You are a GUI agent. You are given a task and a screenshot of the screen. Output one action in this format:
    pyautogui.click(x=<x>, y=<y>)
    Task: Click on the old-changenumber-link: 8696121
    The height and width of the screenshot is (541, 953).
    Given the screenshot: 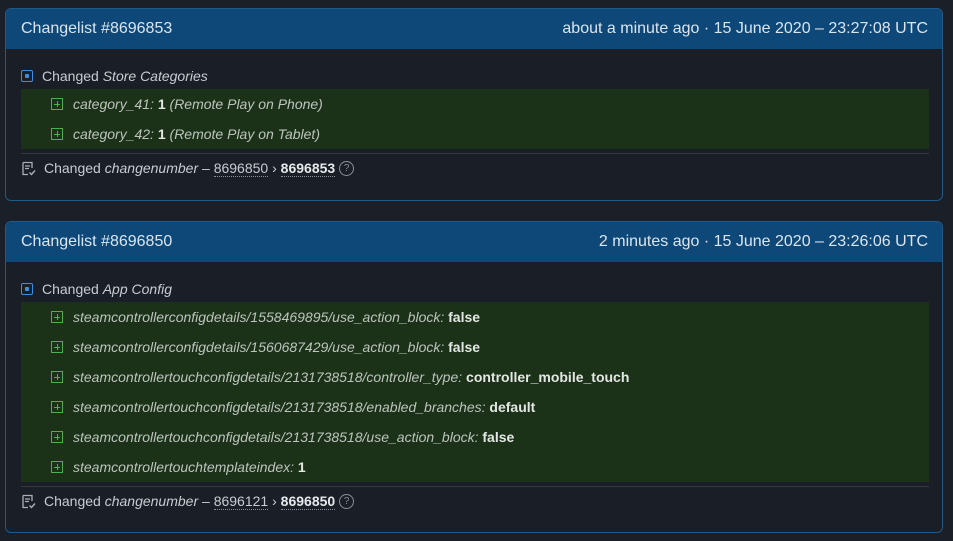 What is the action you would take?
    pyautogui.click(x=241, y=501)
    